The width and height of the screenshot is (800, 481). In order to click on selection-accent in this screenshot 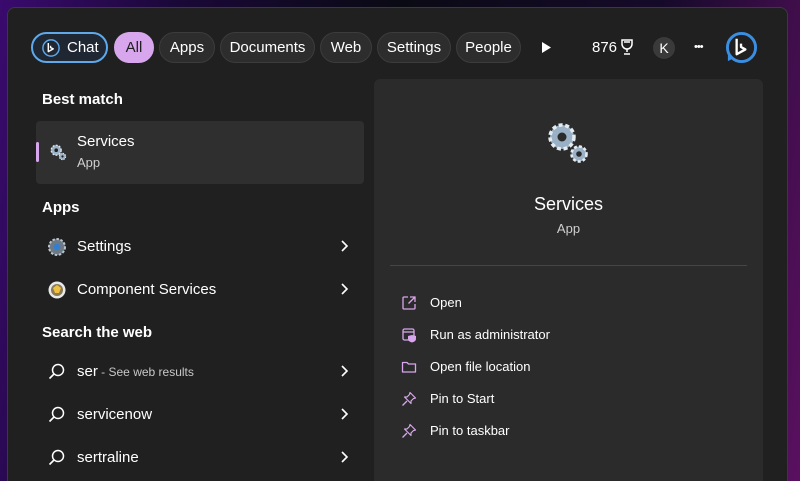, I will do `click(37, 152)`.